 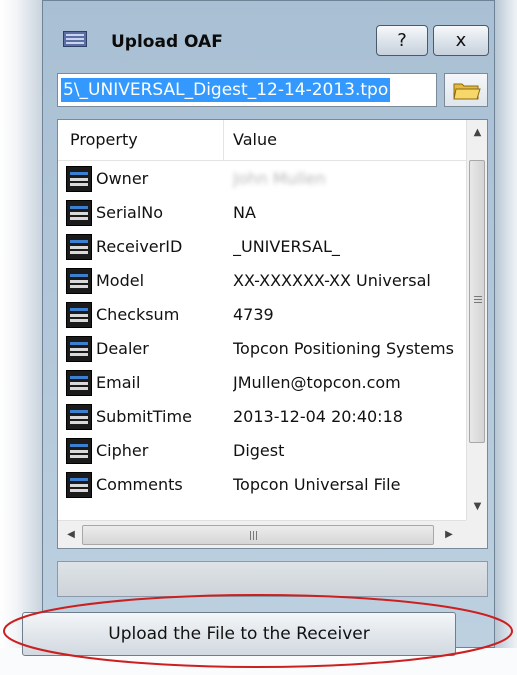 I want to click on property-name: Dealer, so click(x=122, y=348).